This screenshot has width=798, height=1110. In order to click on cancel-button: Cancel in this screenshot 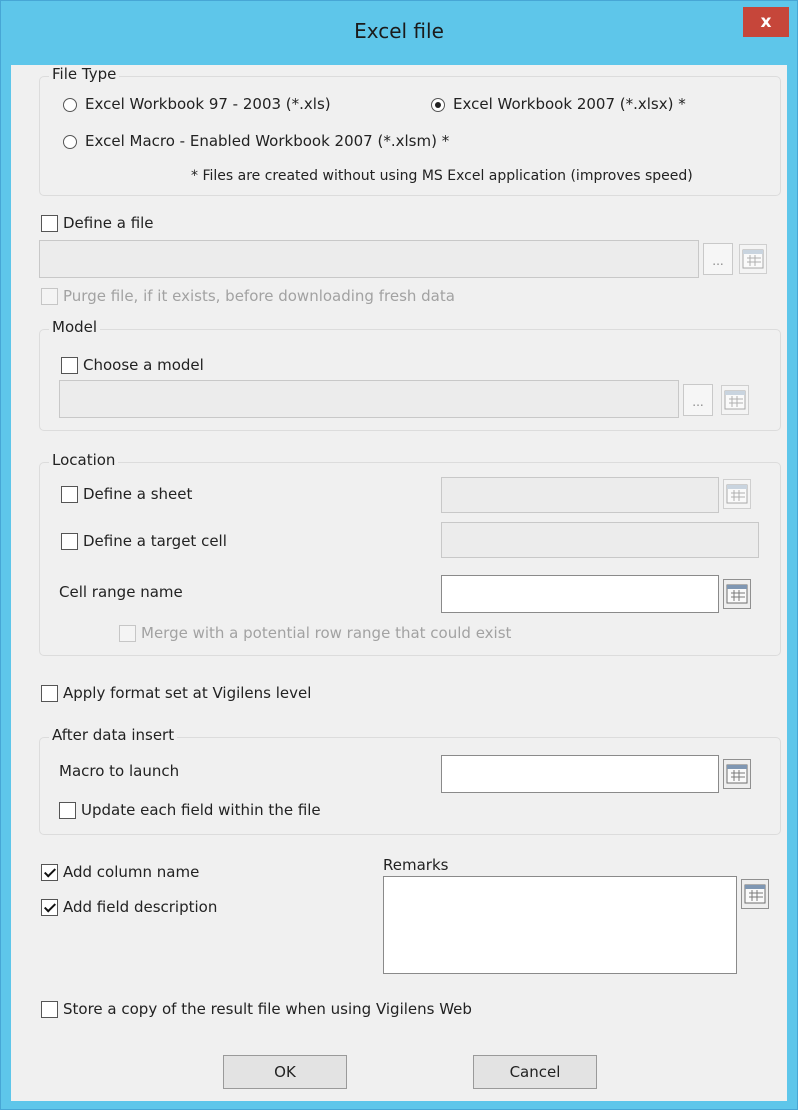, I will do `click(535, 1072)`.